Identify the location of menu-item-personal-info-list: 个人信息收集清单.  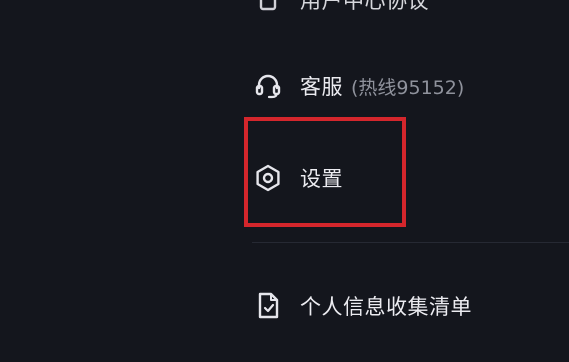
(410, 306).